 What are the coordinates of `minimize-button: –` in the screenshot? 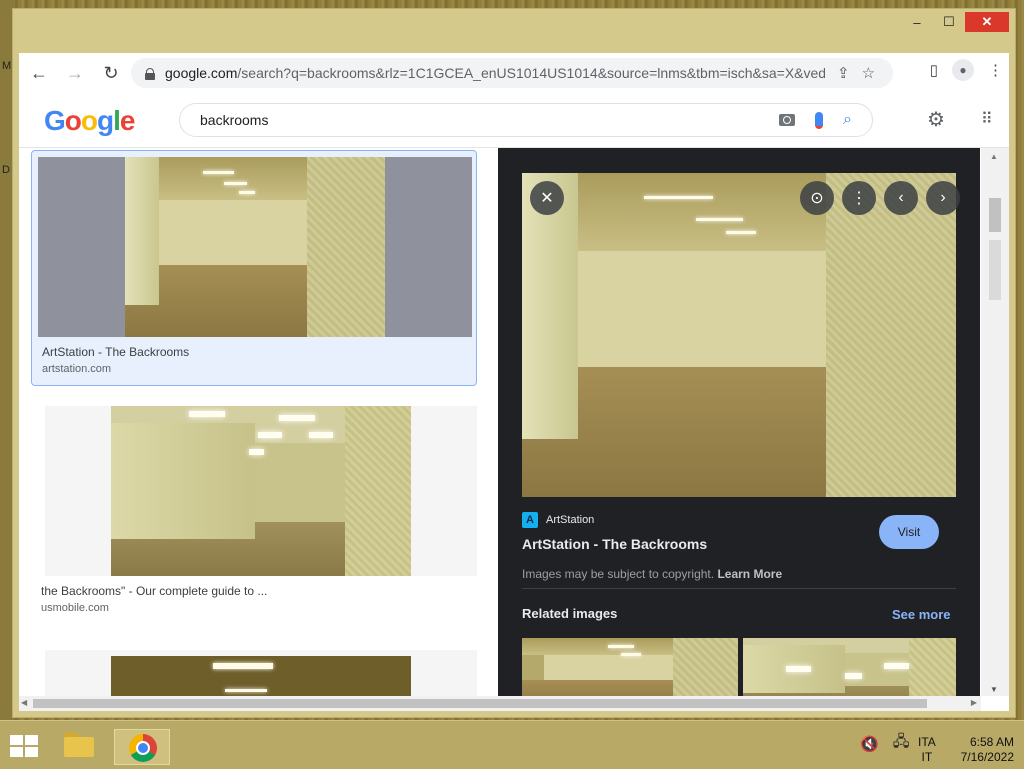 It's located at (917, 22).